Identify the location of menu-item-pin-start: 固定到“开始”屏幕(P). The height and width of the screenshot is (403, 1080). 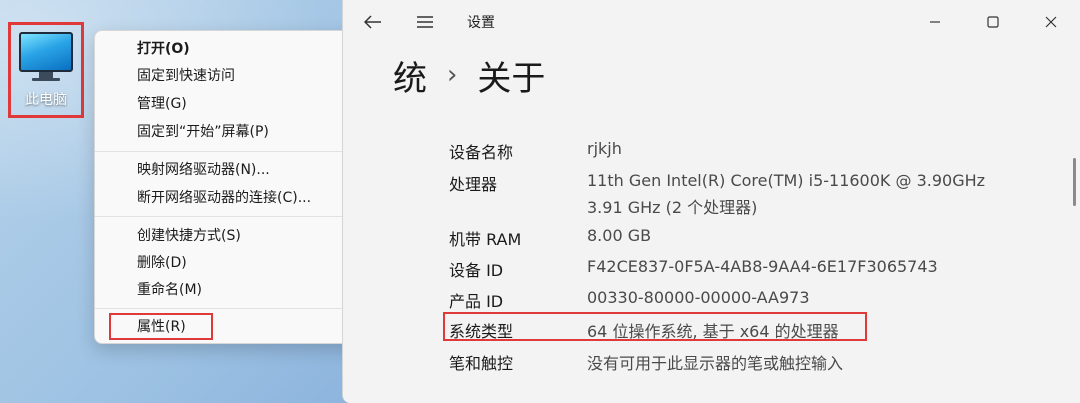
(203, 132).